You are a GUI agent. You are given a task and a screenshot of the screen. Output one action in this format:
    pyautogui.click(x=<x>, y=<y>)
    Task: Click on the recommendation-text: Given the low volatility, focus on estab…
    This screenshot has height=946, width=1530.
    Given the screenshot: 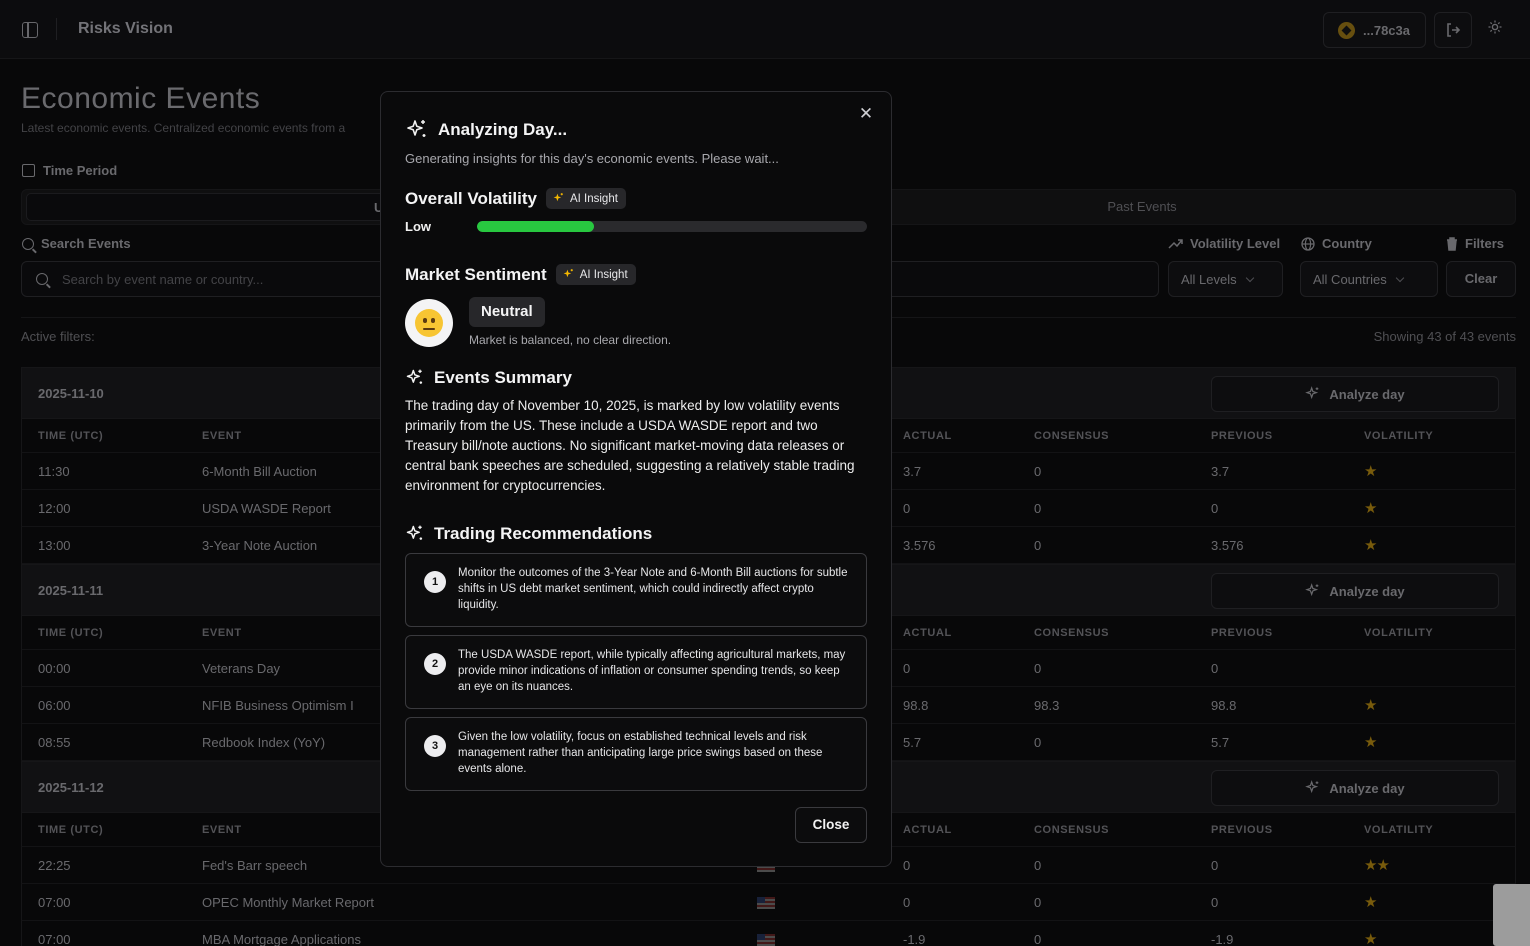 What is the action you would take?
    pyautogui.click(x=640, y=753)
    